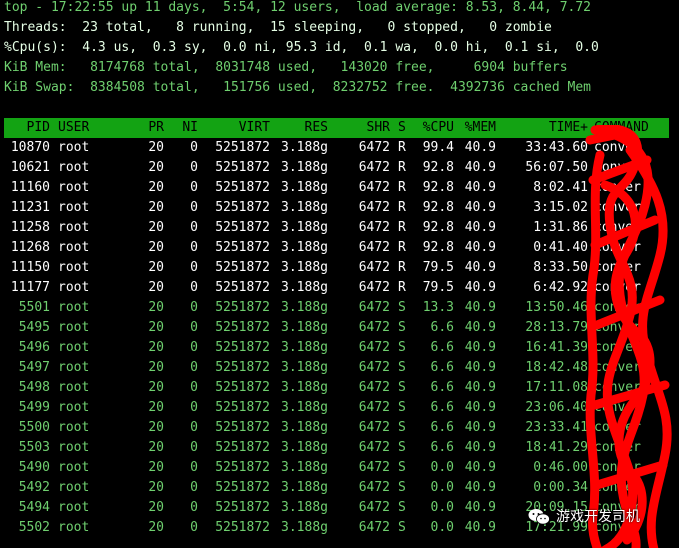 This screenshot has width=679, height=548. I want to click on cell-time: 28:13.79, so click(556, 327).